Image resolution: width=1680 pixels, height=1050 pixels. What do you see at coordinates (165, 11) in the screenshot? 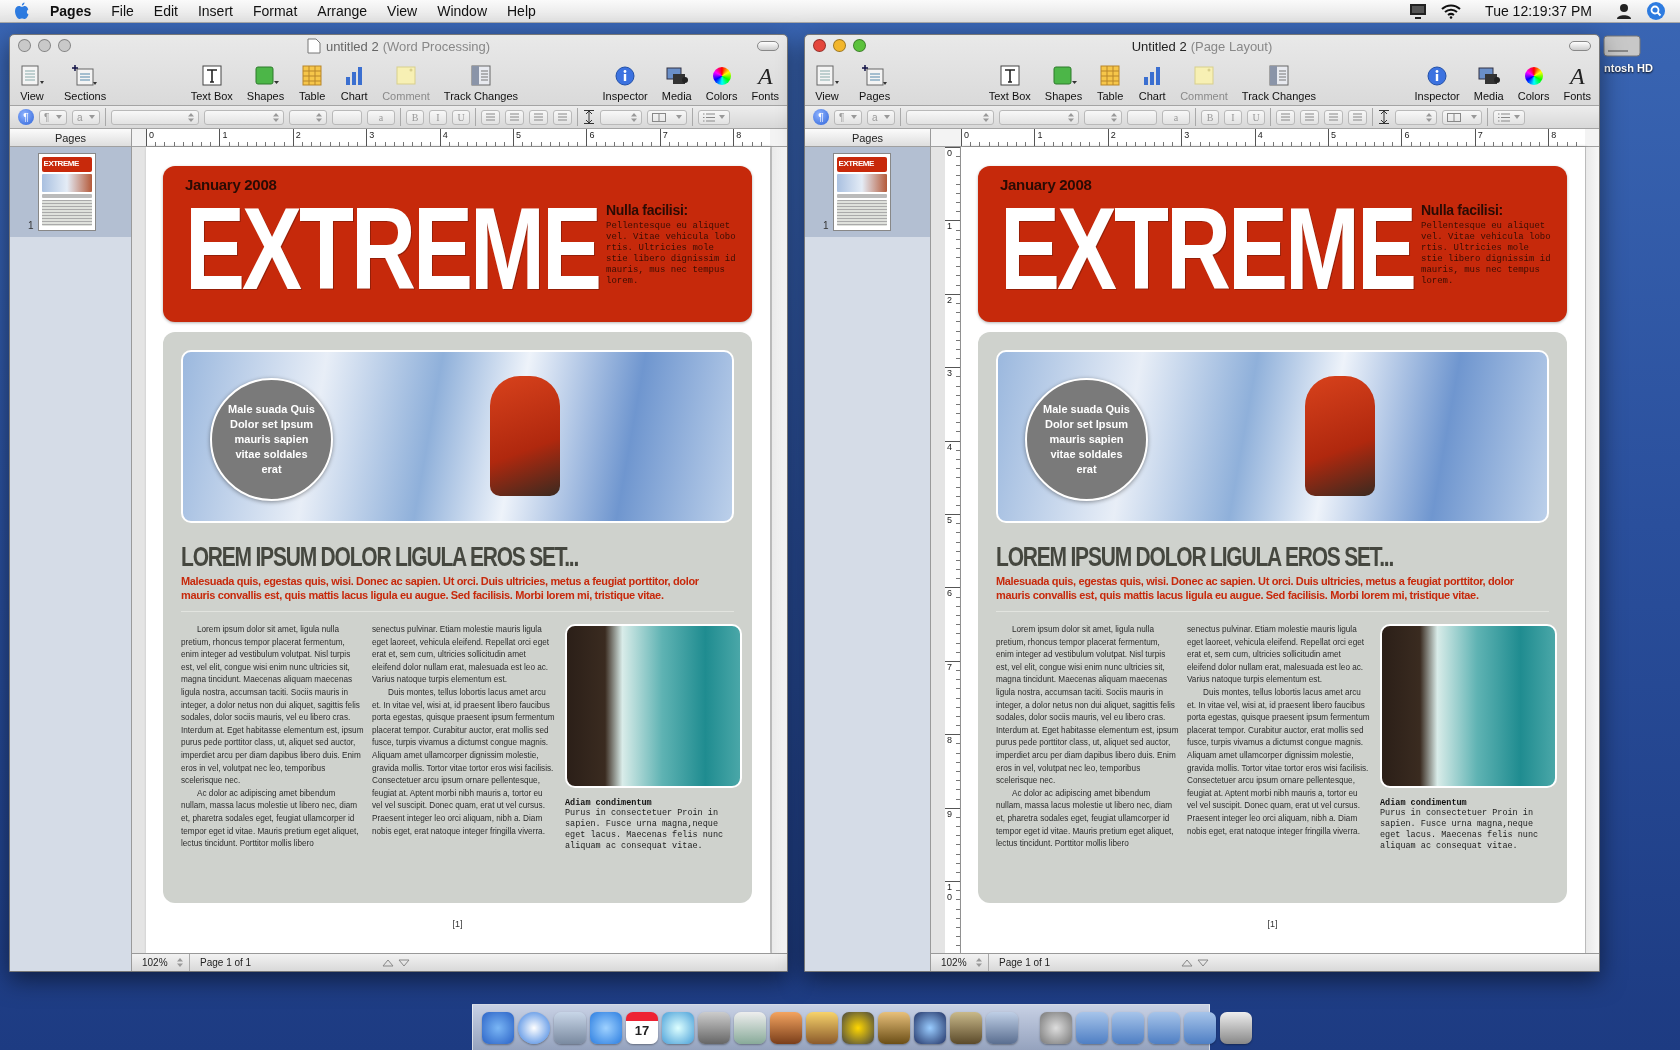
I see `menu-item: Edit` at bounding box center [165, 11].